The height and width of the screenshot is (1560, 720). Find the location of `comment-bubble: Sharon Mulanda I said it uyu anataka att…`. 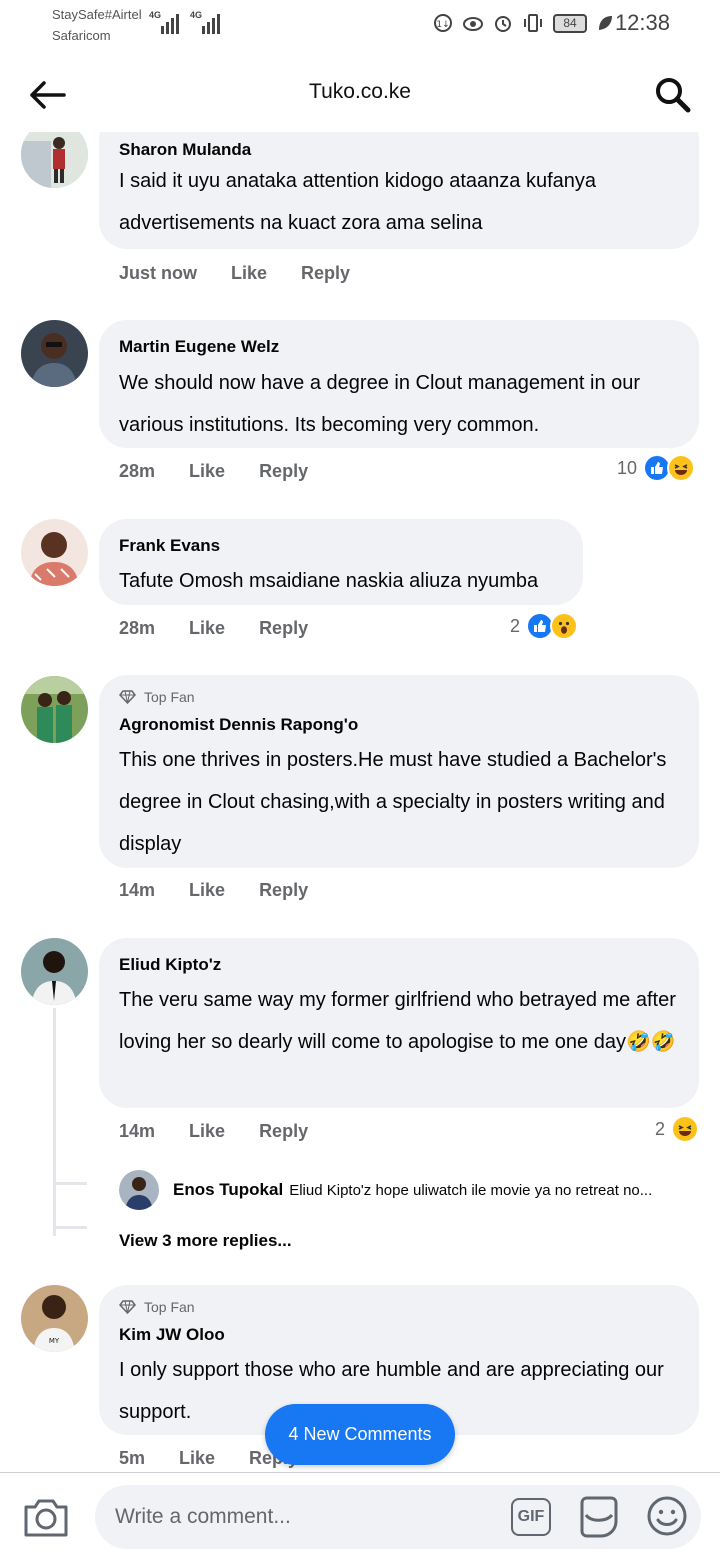

comment-bubble: Sharon Mulanda I said it uyu anataka att… is located at coordinates (399, 190).